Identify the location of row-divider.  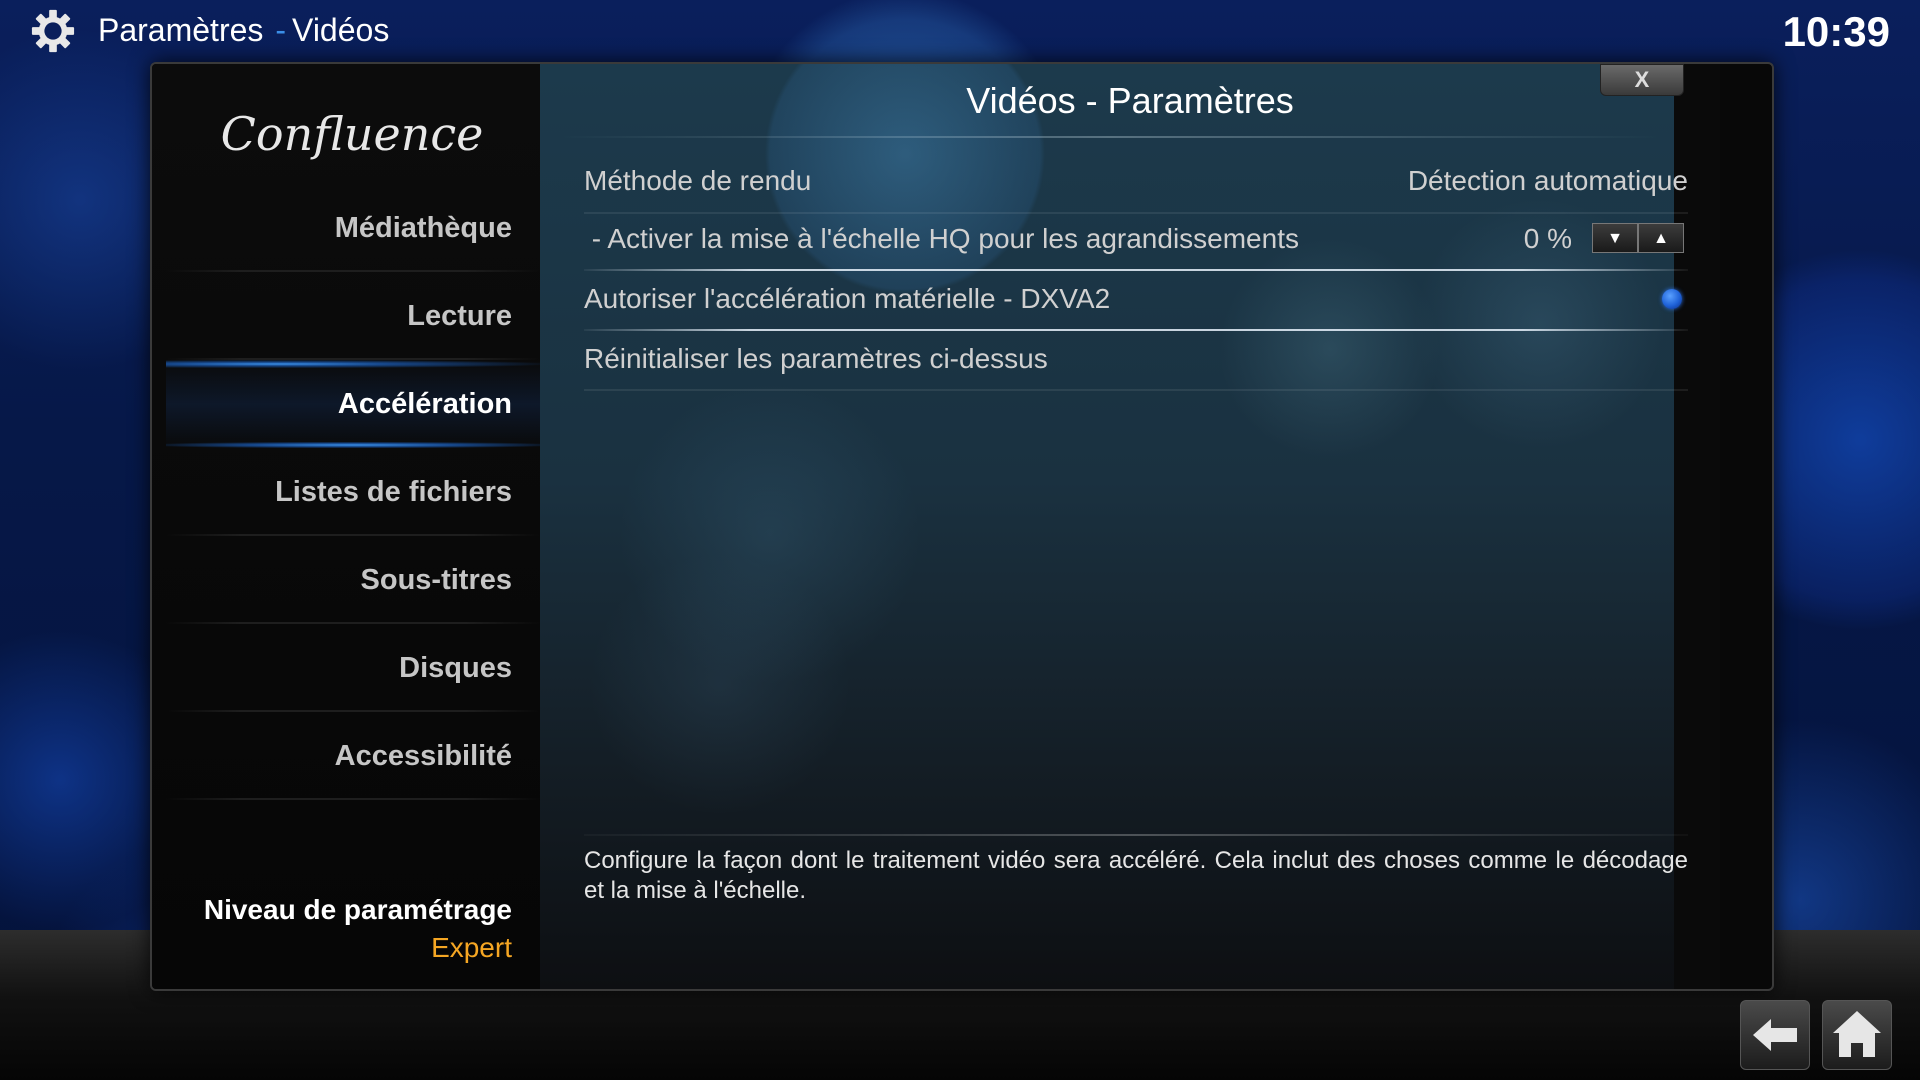
(1136, 390).